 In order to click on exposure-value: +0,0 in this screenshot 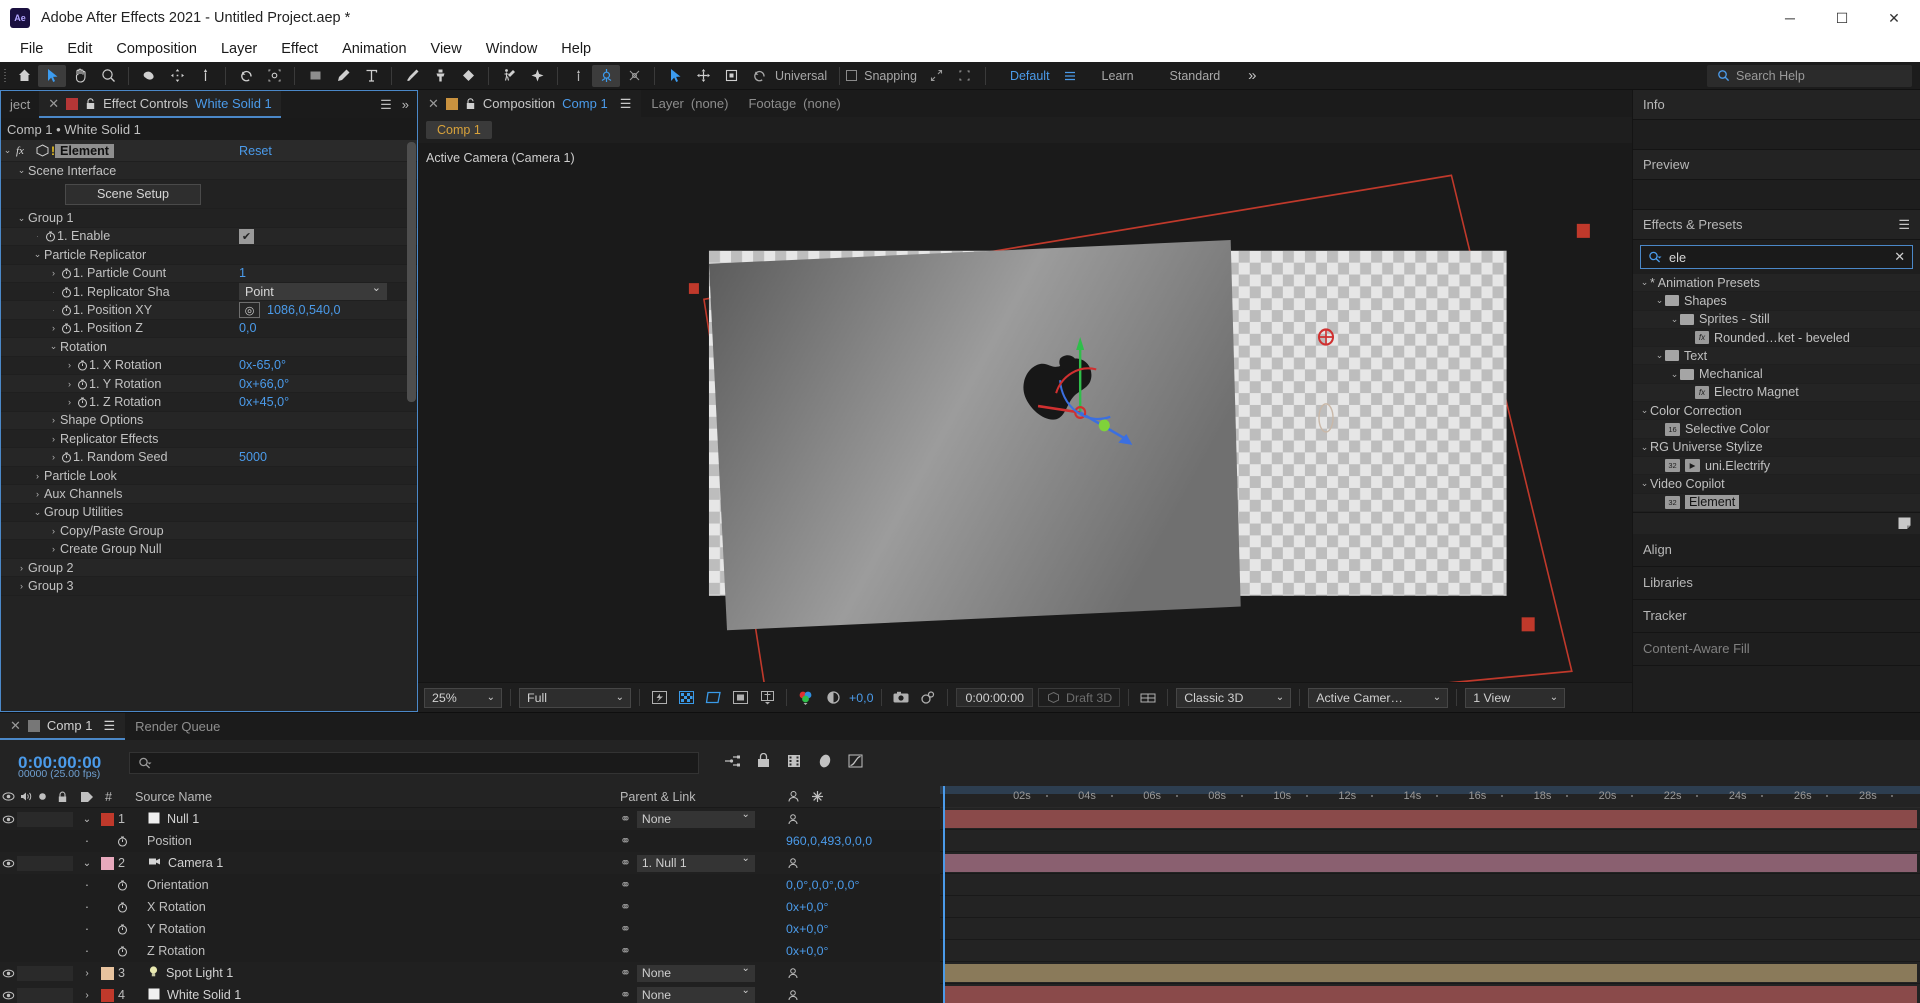, I will do `click(861, 698)`.